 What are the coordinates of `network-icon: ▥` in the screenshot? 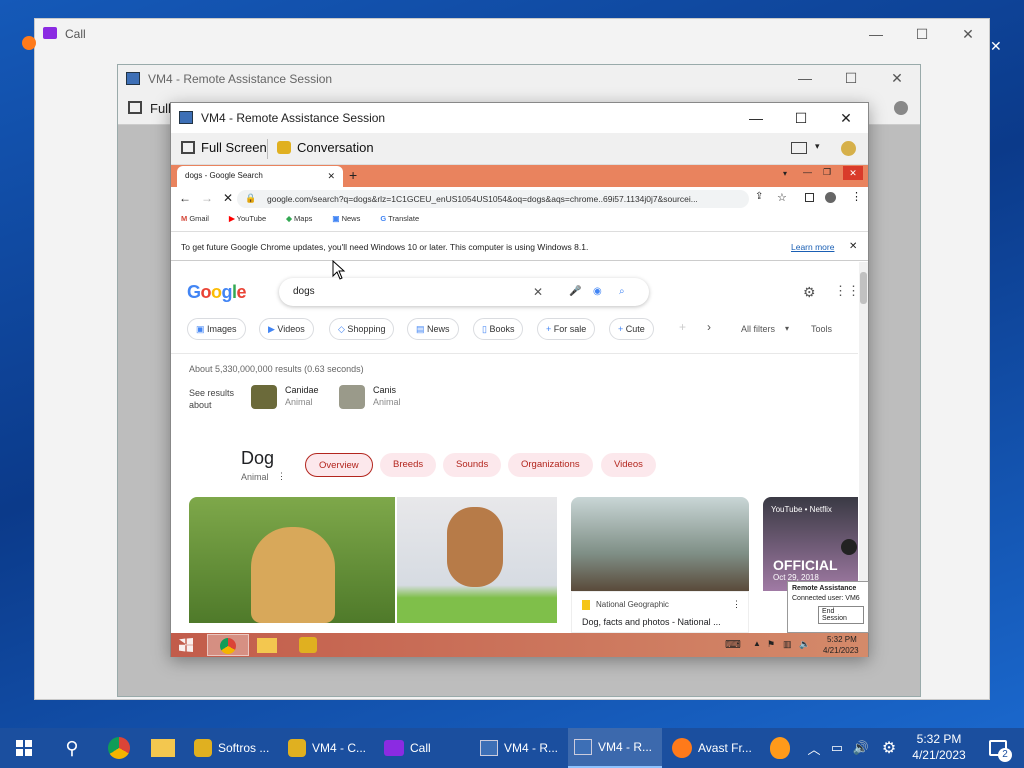 It's located at (787, 644).